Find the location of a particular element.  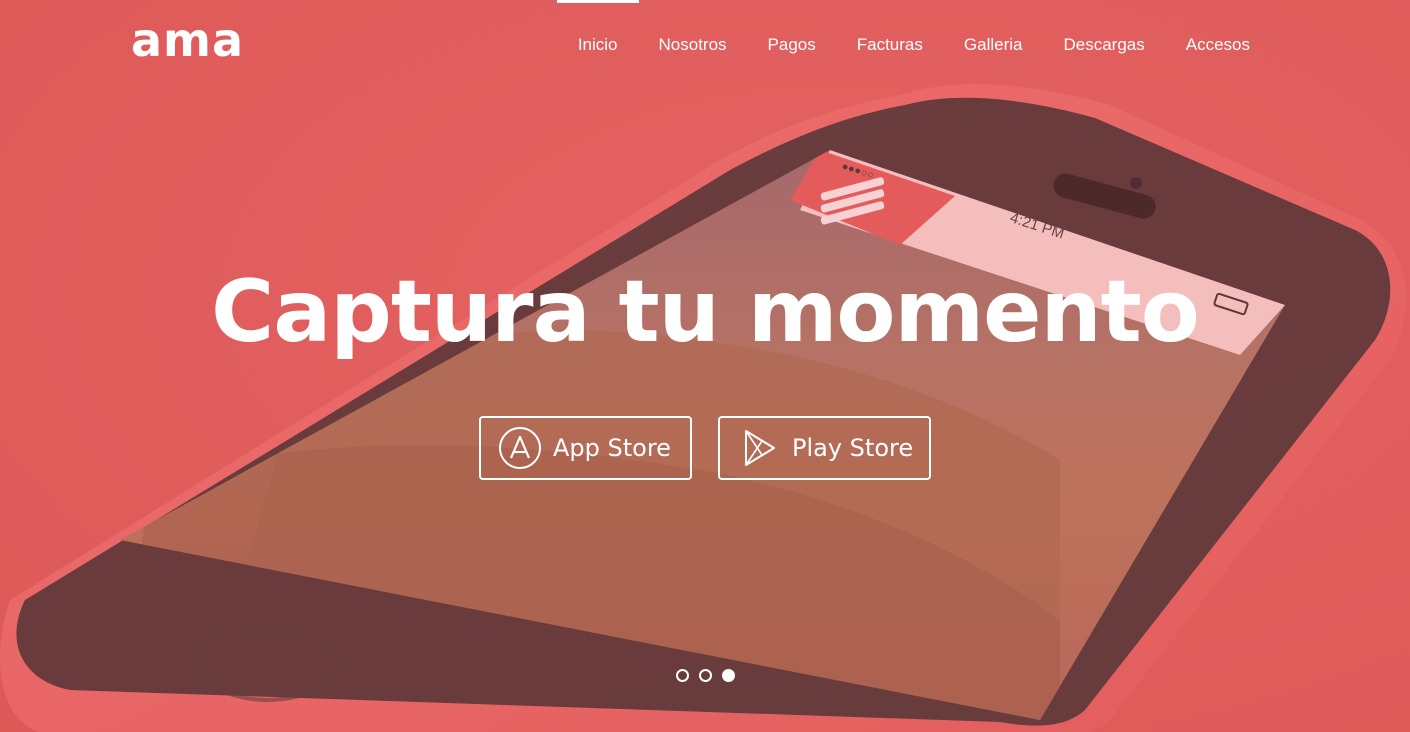

download-buttons: App Store Play Store is located at coordinates (705, 448).